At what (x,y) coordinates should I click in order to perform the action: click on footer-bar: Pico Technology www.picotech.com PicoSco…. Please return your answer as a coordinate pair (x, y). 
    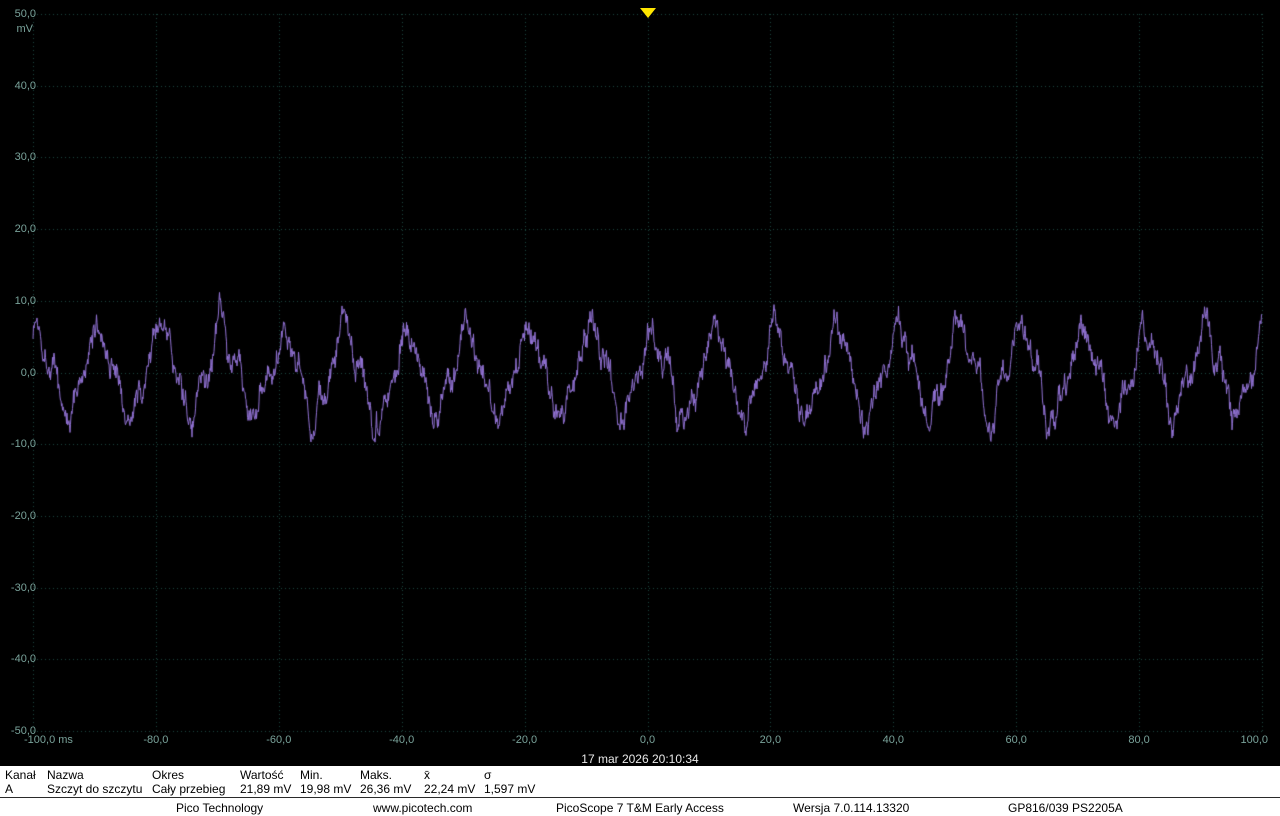
    Looking at the image, I should click on (640, 806).